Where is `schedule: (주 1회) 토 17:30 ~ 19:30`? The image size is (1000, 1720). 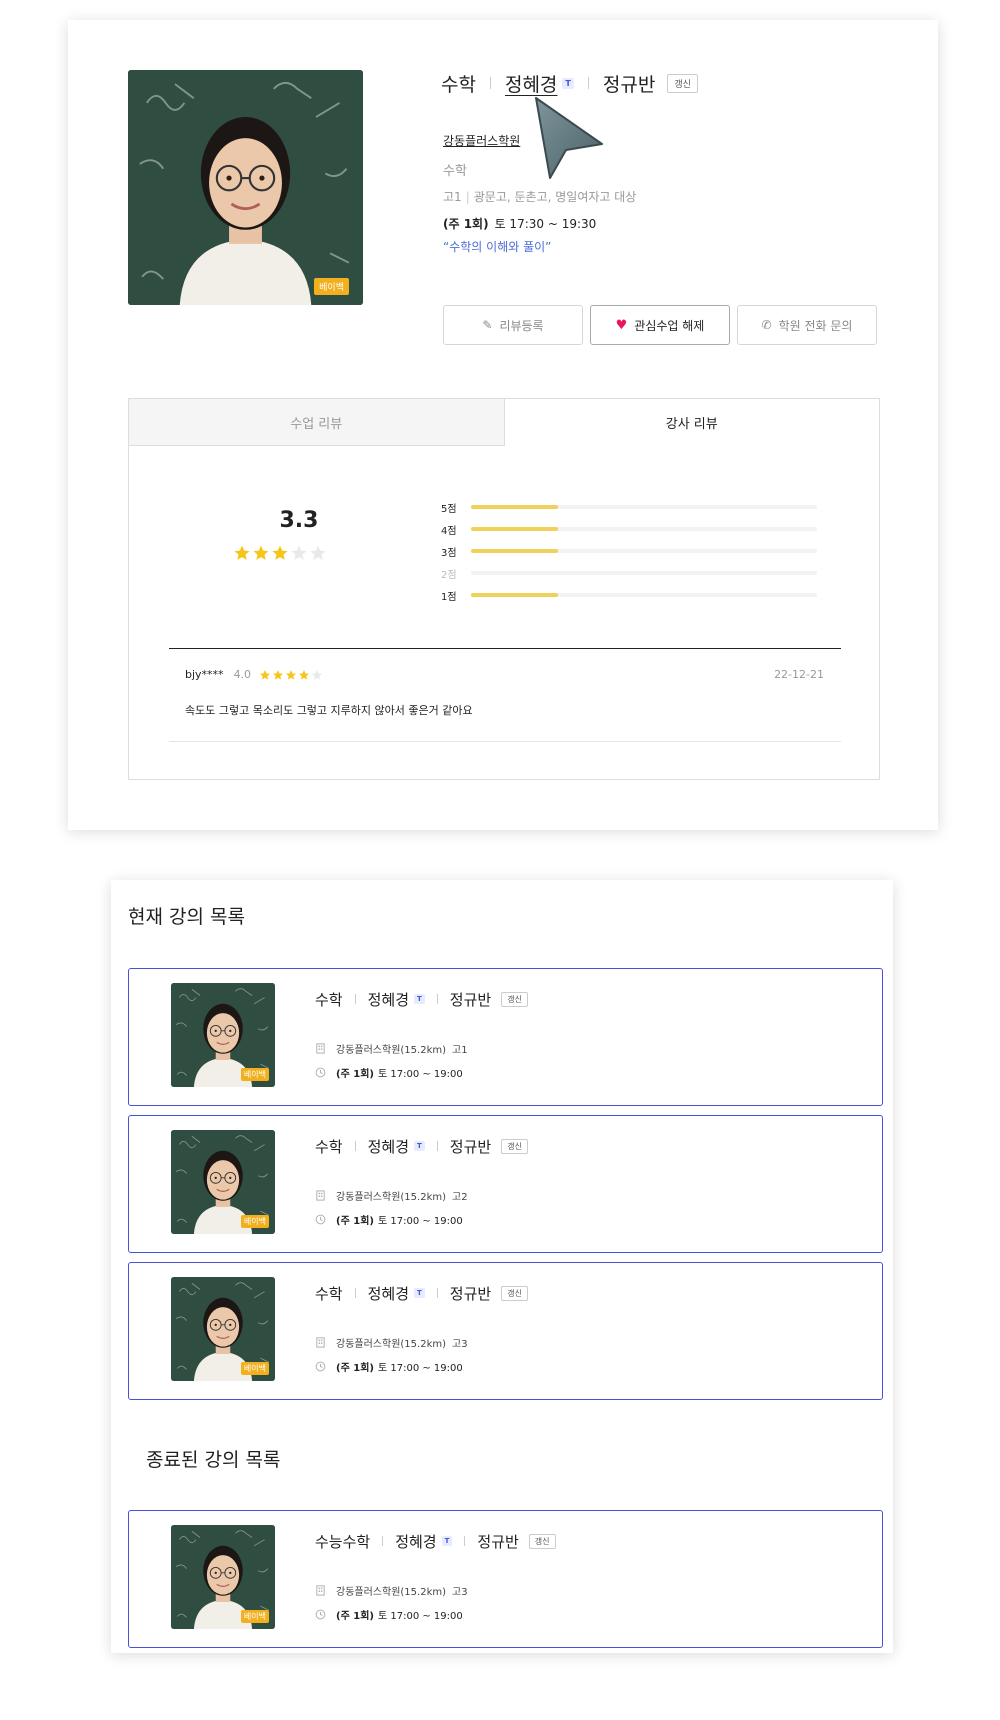 schedule: (주 1회) 토 17:30 ~ 19:30 is located at coordinates (519, 223).